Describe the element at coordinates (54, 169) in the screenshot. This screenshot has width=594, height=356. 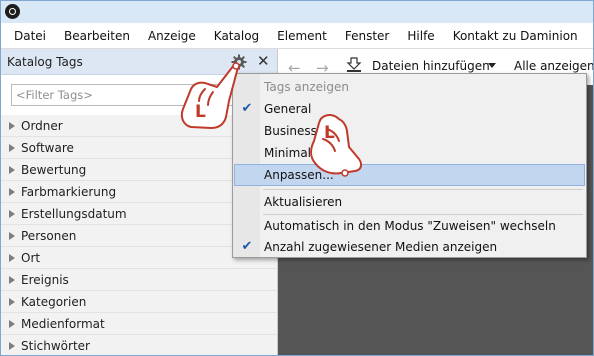
I see `tag-label: Bewertung` at that location.